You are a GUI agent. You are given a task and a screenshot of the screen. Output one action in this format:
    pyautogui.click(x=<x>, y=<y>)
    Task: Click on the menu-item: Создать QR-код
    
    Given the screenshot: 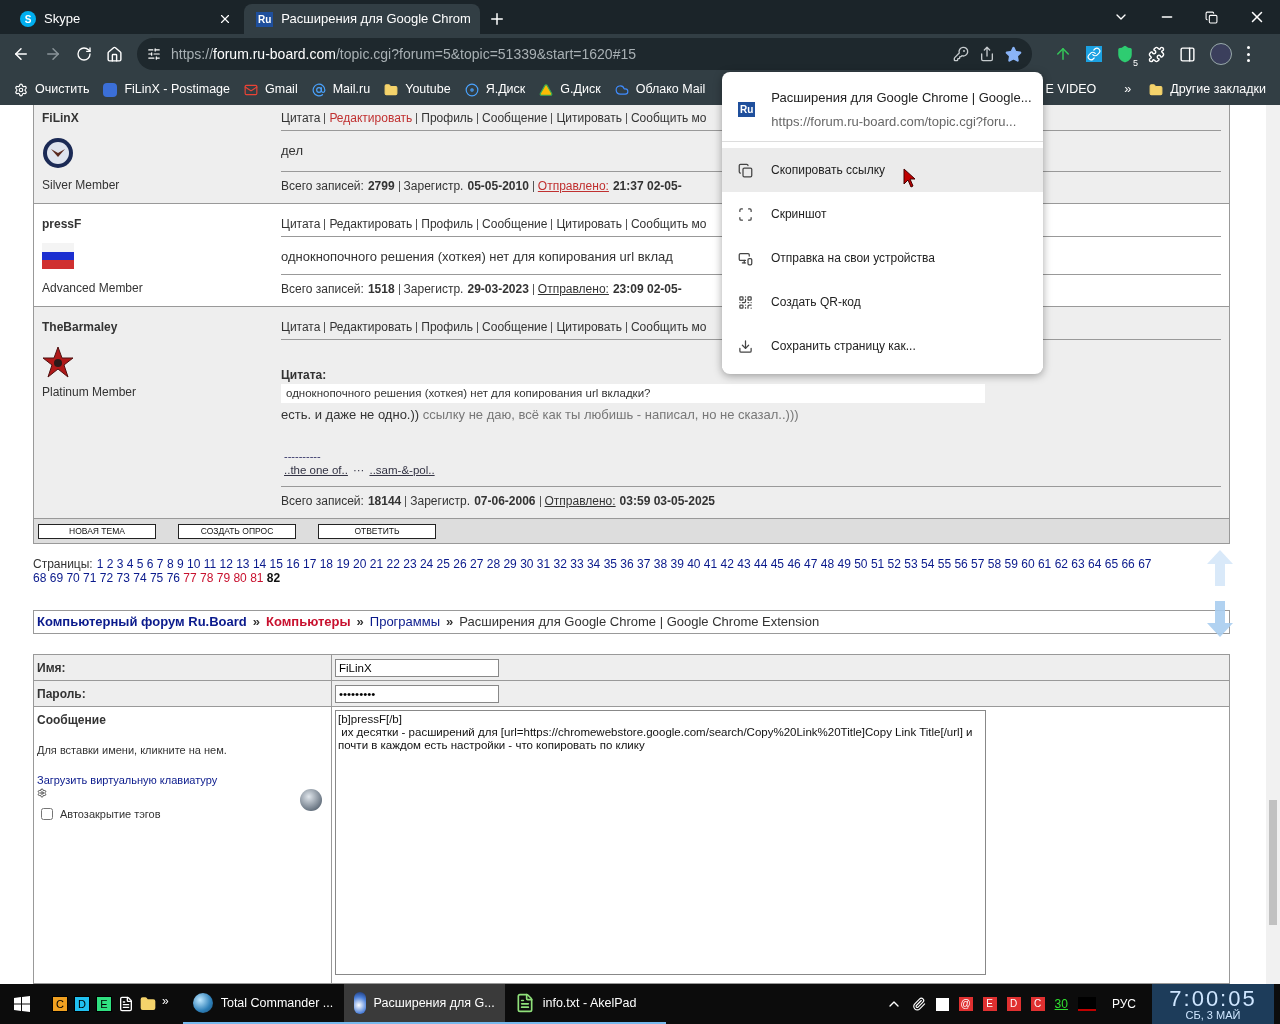 What is the action you would take?
    pyautogui.click(x=882, y=302)
    